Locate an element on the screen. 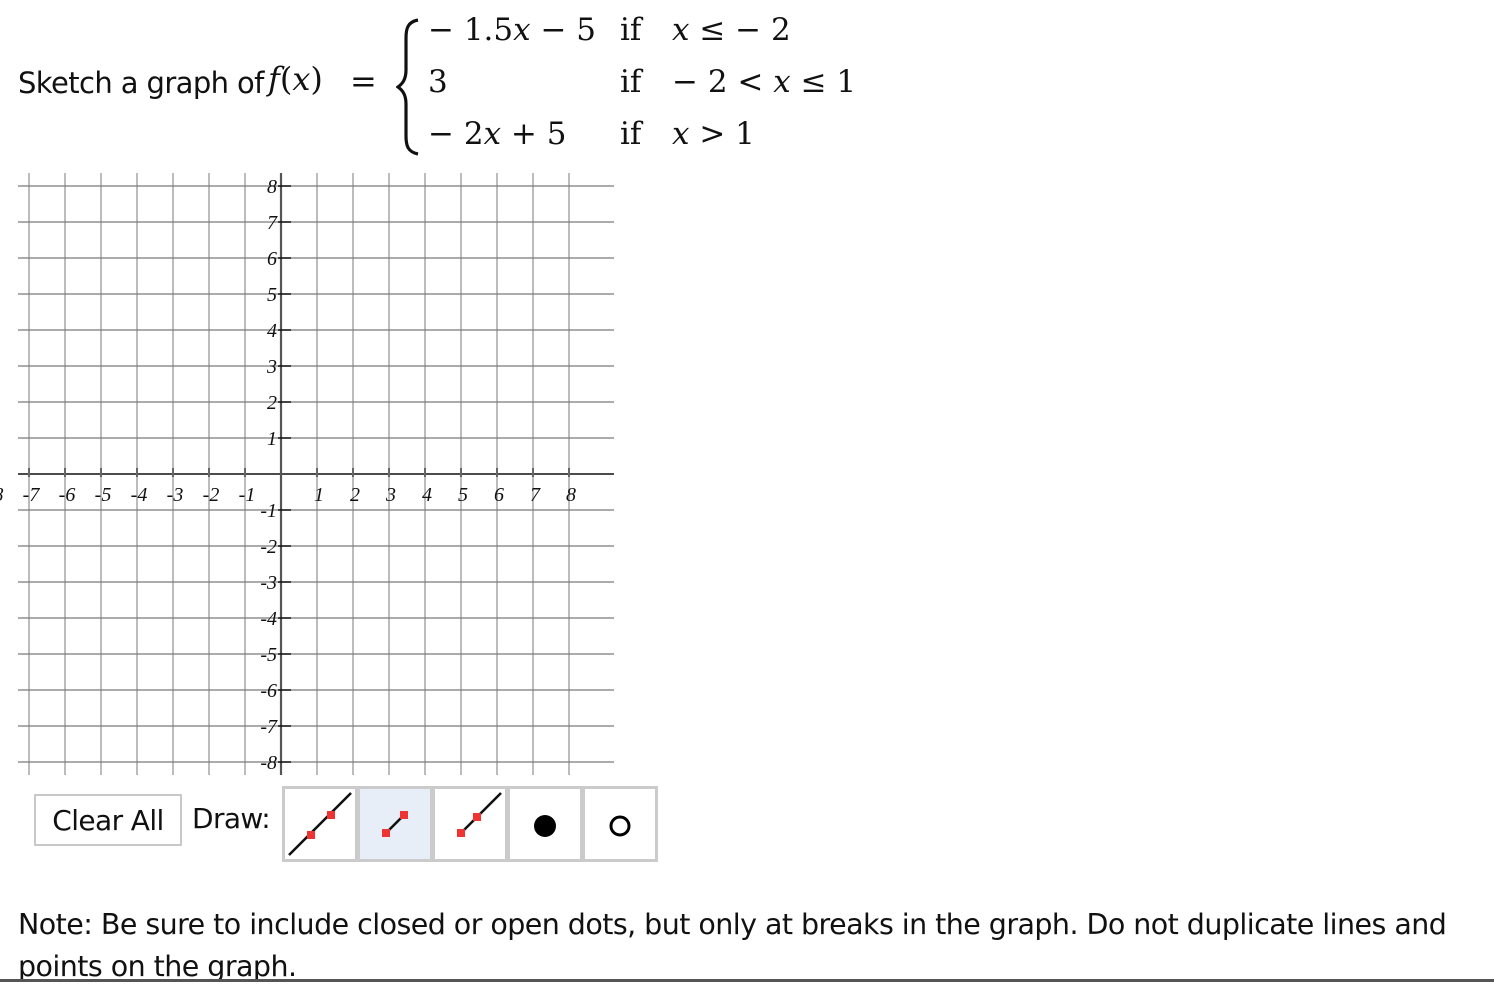 This screenshot has width=1494, height=988. y-tick-label: 7 is located at coordinates (272, 223).